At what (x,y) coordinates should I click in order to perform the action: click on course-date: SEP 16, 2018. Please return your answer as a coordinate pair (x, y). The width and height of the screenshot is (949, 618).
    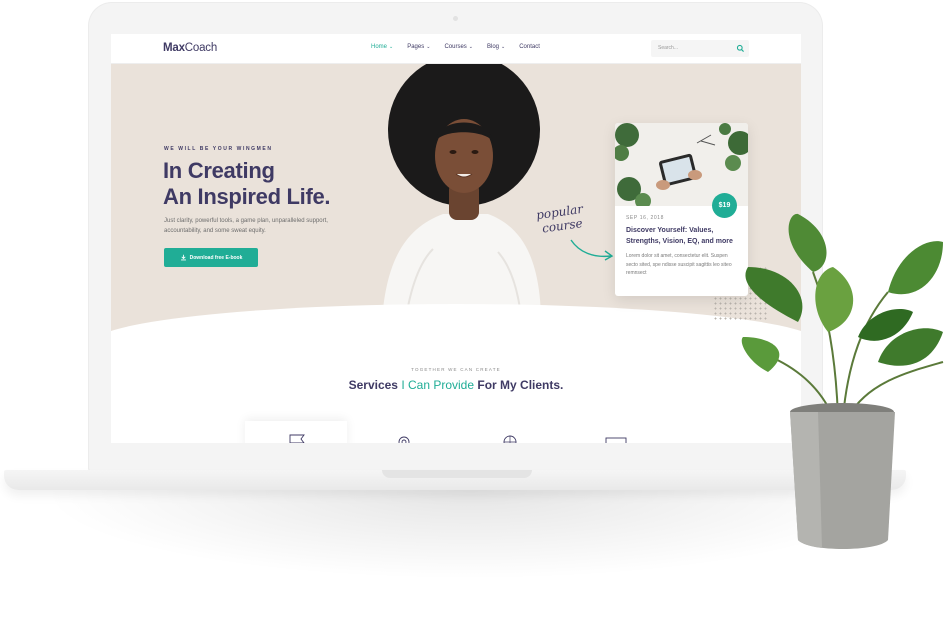
    Looking at the image, I should click on (645, 218).